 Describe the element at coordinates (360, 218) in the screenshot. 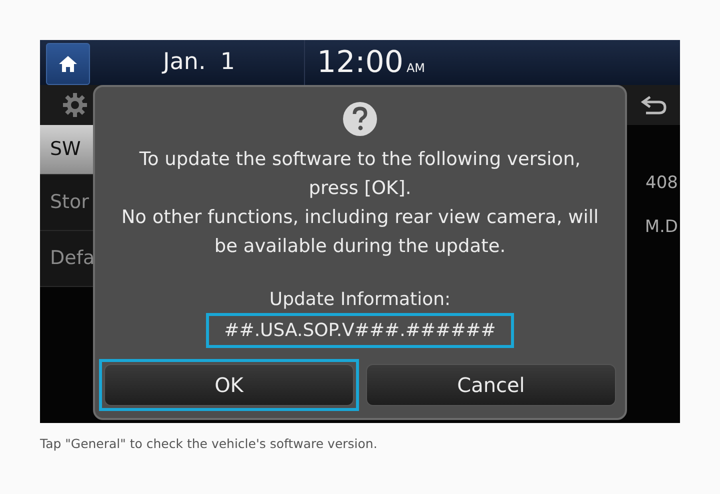

I see `message-text: No other functions, including rear view camera, will` at that location.